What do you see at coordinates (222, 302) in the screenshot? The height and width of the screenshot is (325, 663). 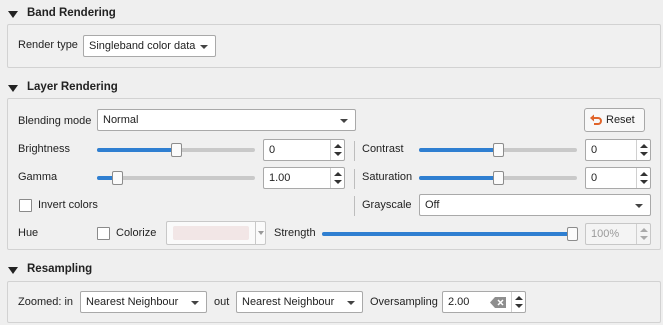 I see `zoomed-out-label: out` at bounding box center [222, 302].